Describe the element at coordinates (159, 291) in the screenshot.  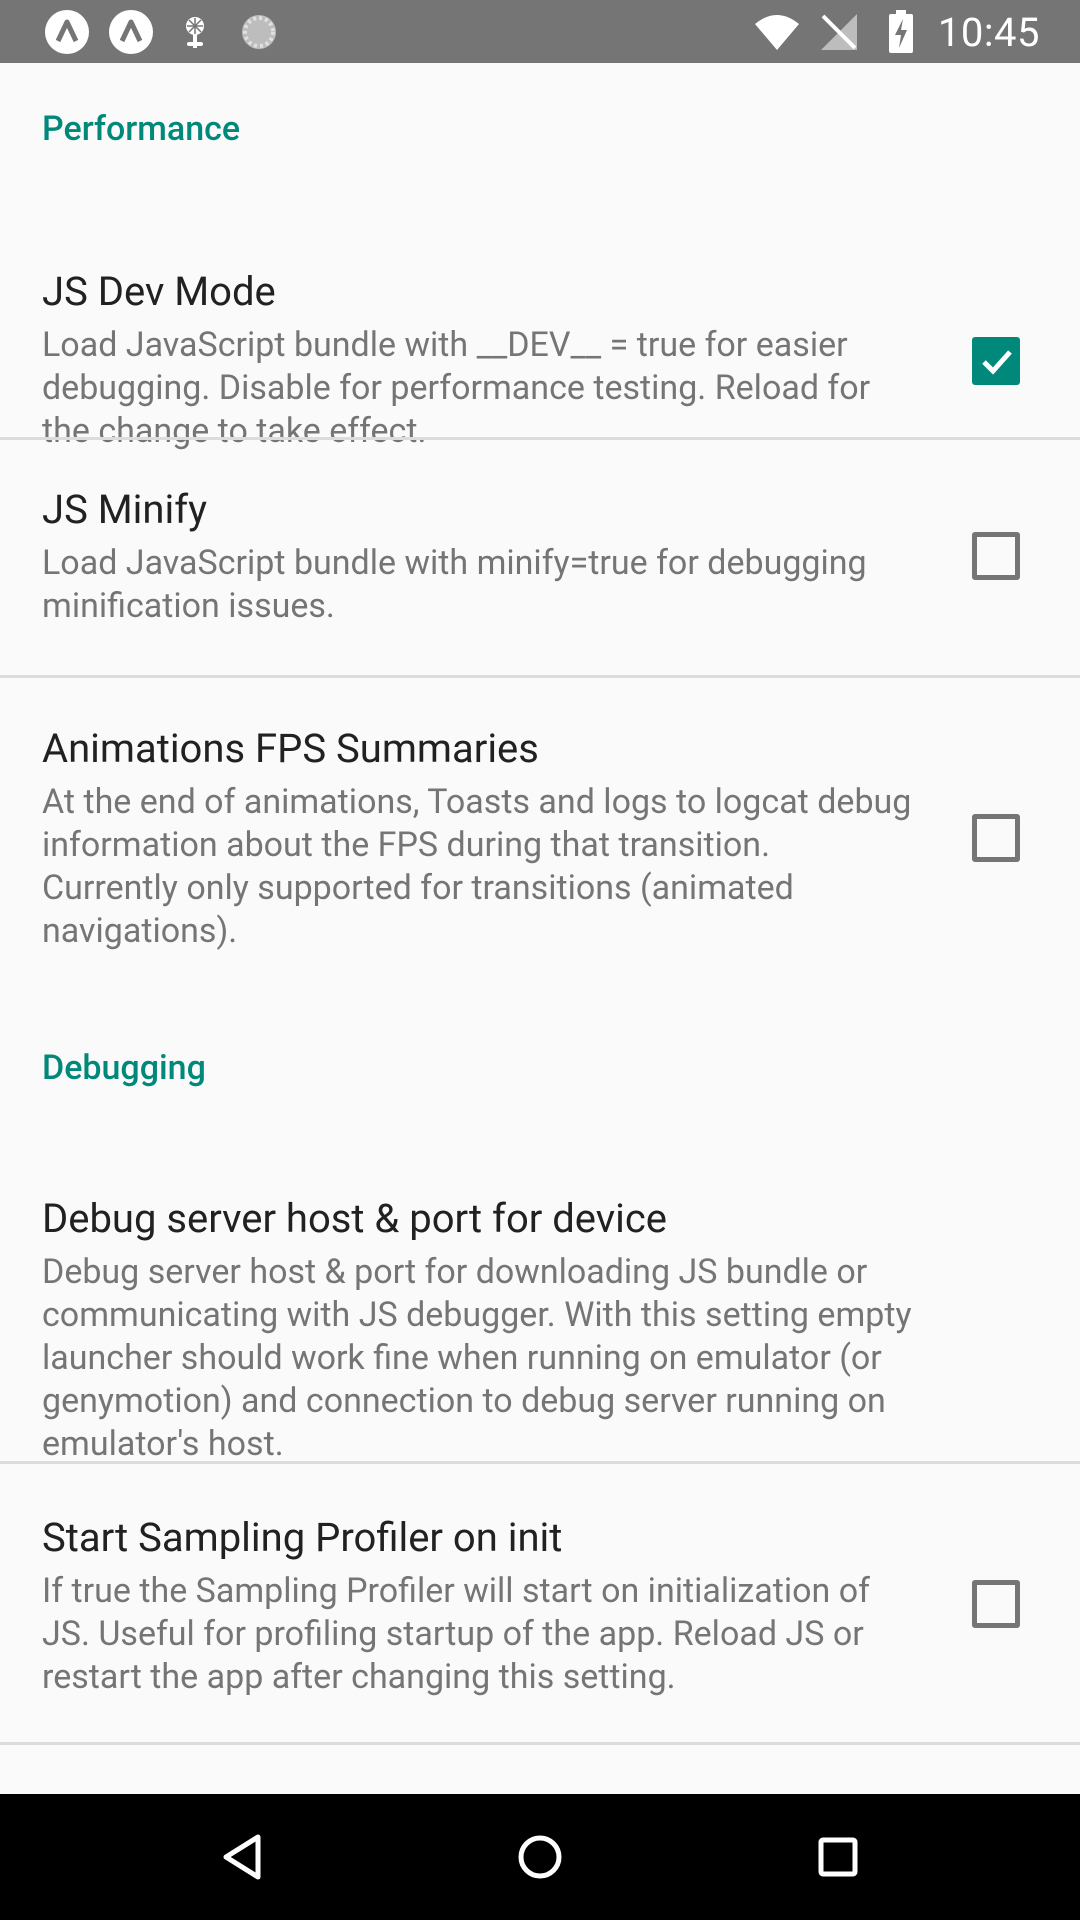
I see `pref-title: JS Dev Mode` at that location.